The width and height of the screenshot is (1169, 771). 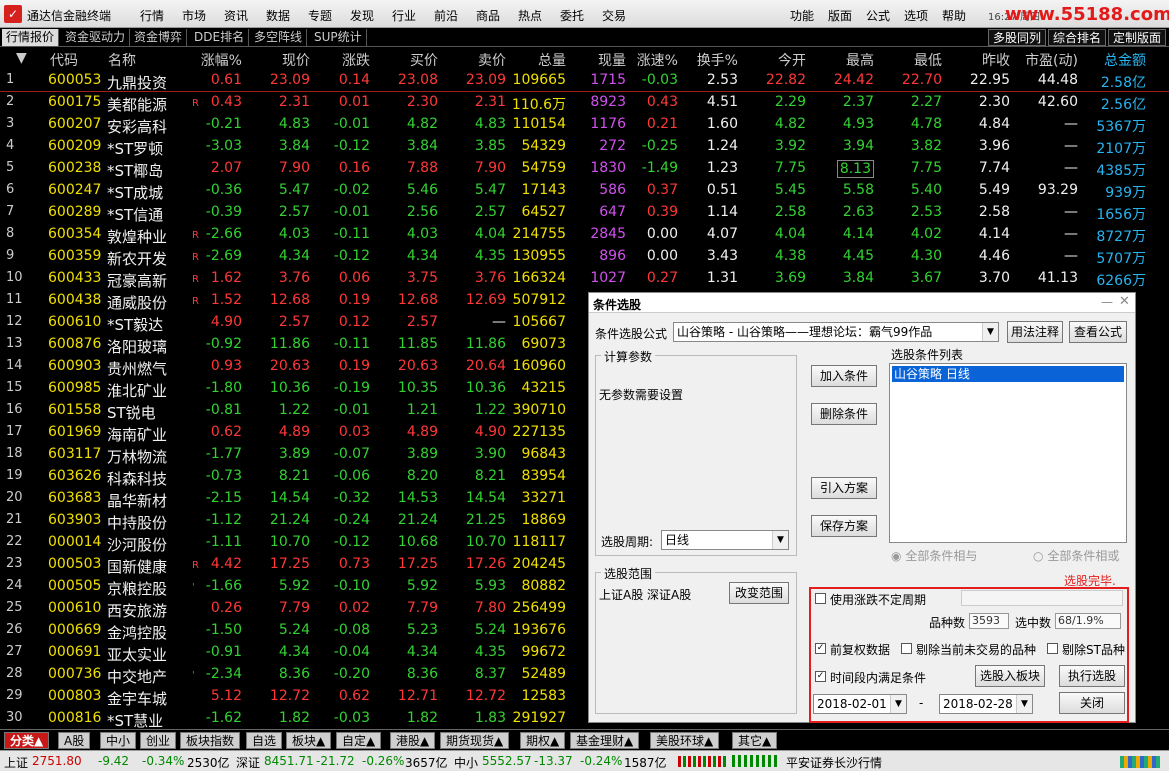 I want to click on uncertain-period-checkbox, so click(x=820, y=598).